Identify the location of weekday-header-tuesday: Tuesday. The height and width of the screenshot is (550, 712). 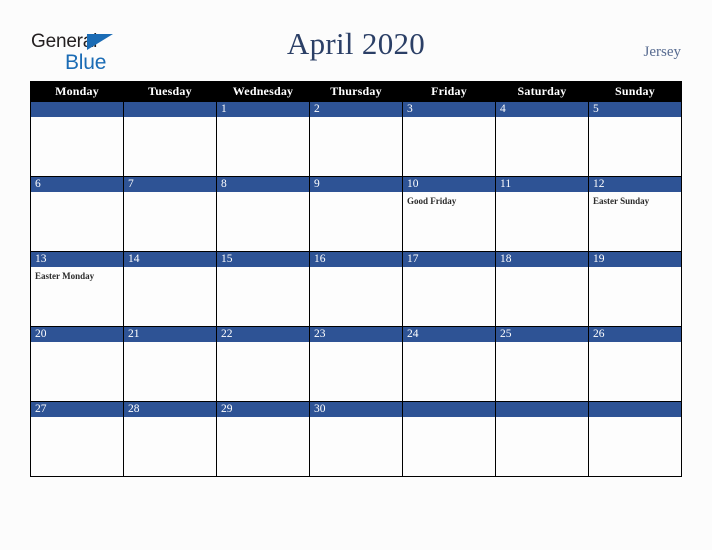
(170, 91).